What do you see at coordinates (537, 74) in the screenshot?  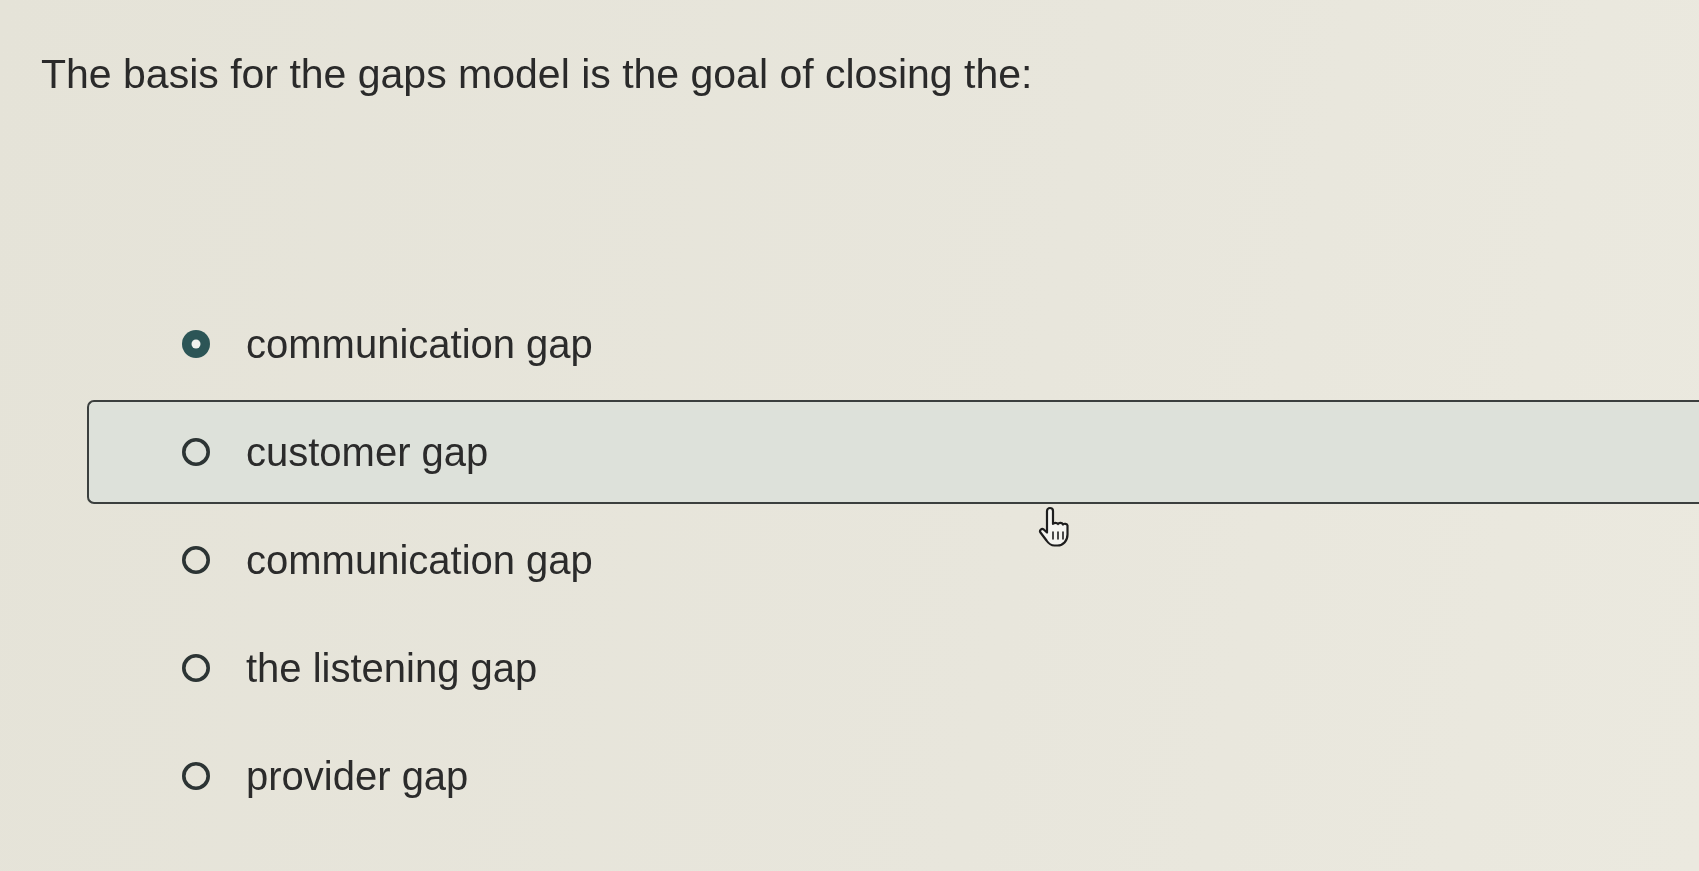 I see `question-text: The basis for the gaps model is the goal of closing the:` at bounding box center [537, 74].